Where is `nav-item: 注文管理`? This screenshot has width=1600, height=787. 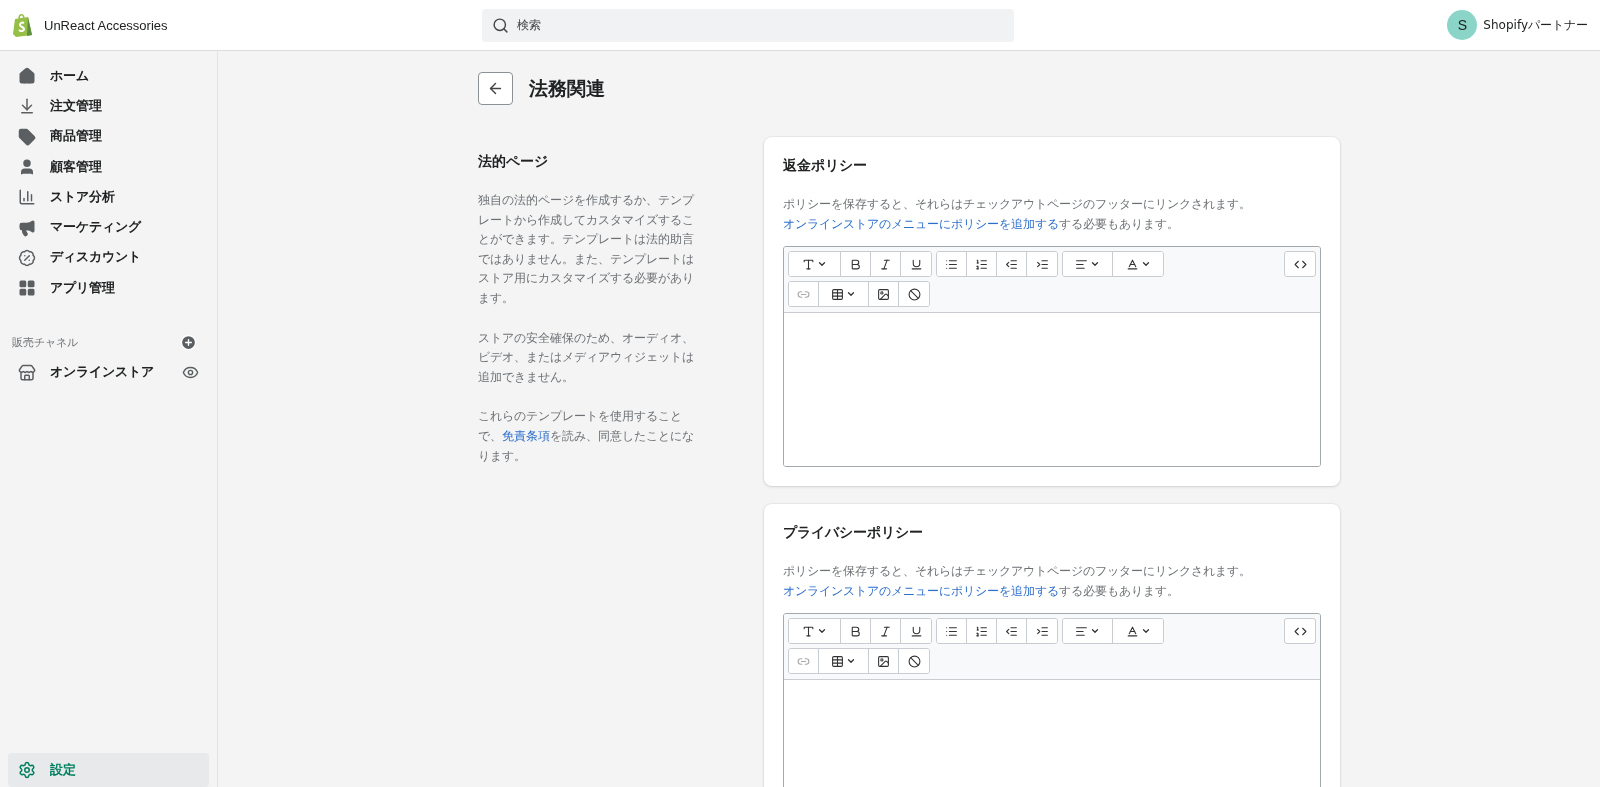 nav-item: 注文管理 is located at coordinates (108, 106).